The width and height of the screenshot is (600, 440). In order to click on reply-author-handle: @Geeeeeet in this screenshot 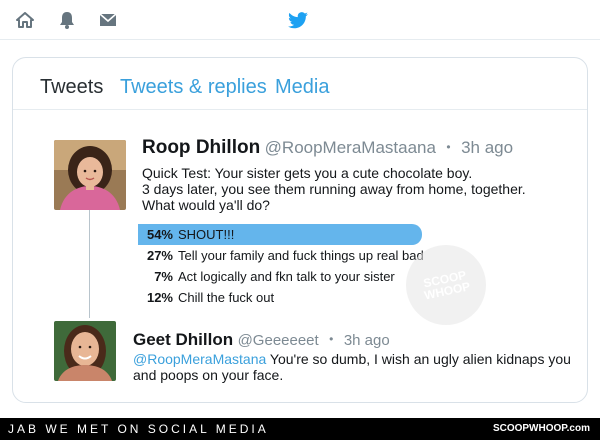, I will do `click(278, 340)`.